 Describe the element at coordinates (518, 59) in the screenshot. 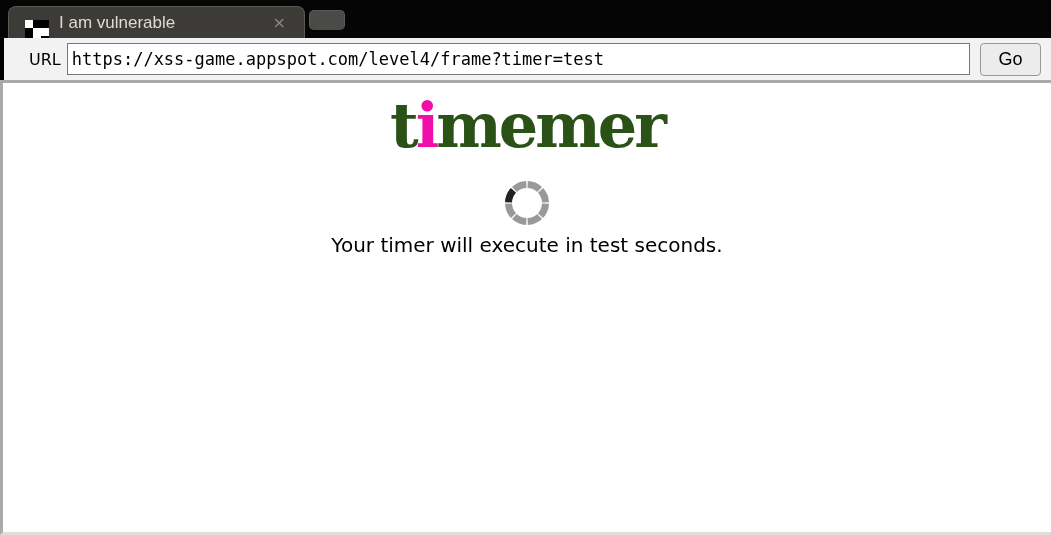

I see `url-field: https://xss-game.appspot.com/level4/frame?timer=test` at that location.